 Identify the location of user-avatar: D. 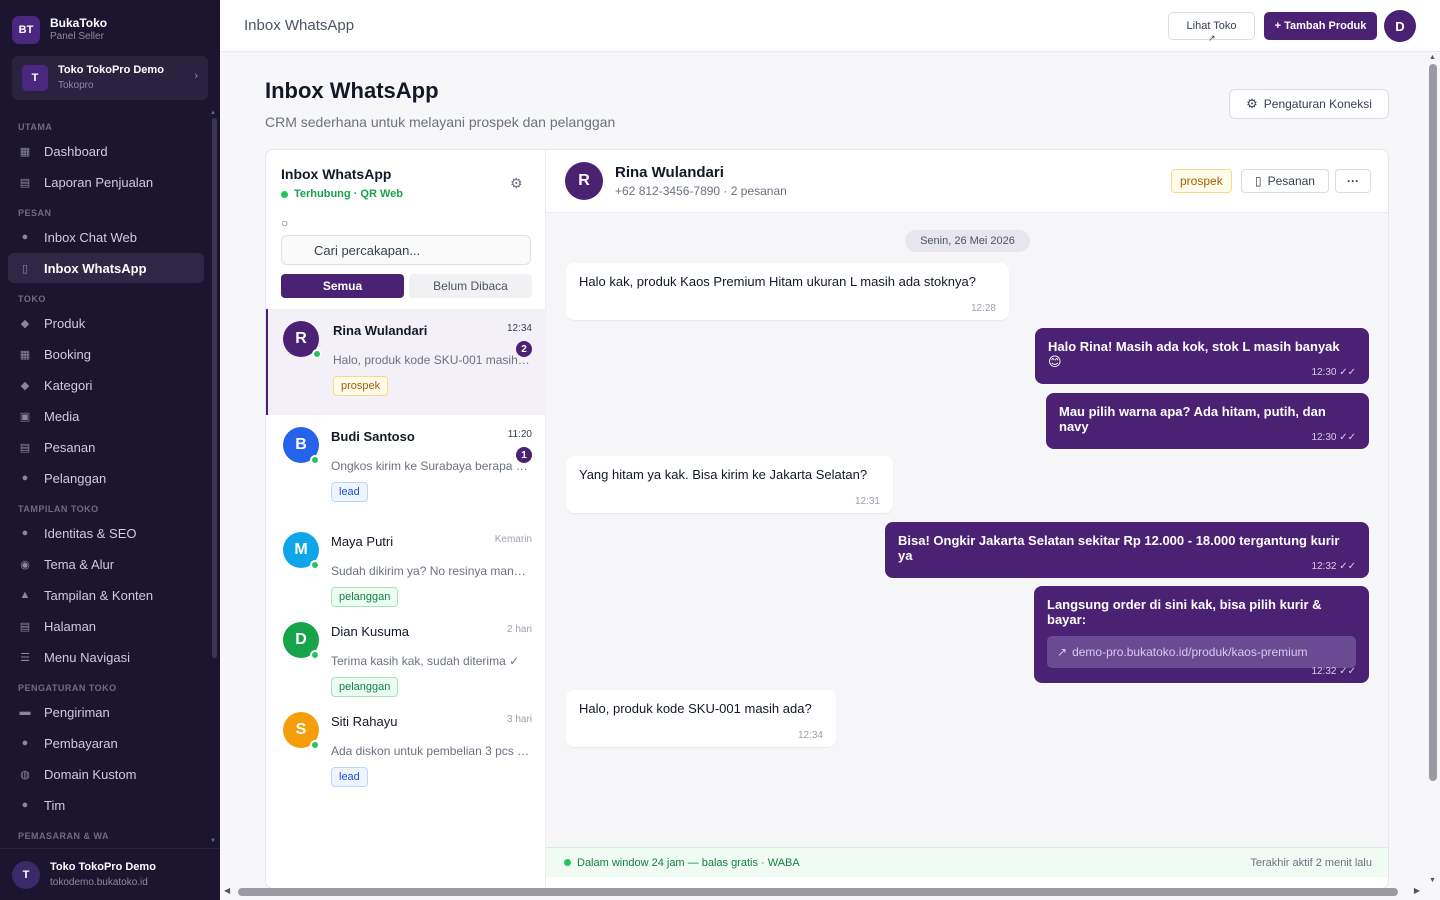
(1400, 26).